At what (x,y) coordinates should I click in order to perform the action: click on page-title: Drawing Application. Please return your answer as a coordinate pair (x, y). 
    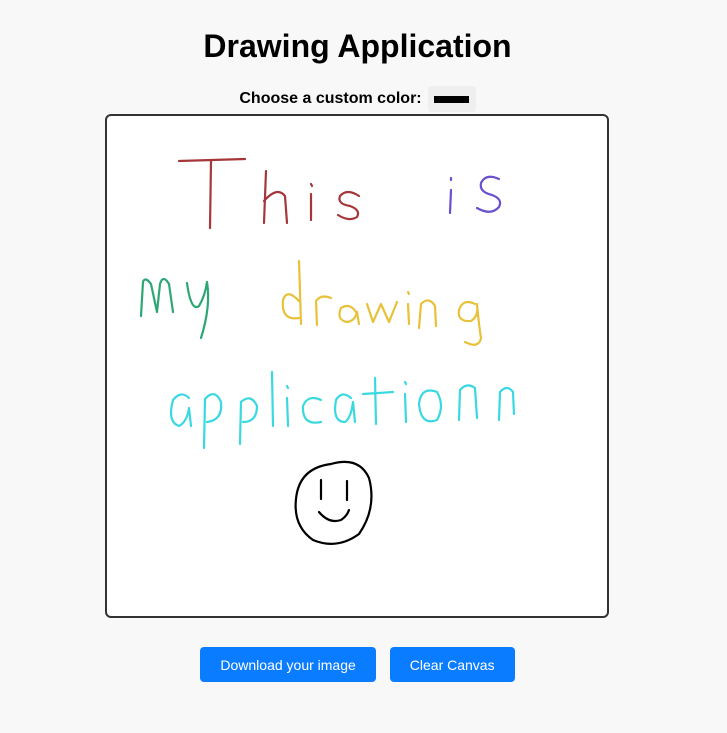
    Looking at the image, I should click on (357, 46).